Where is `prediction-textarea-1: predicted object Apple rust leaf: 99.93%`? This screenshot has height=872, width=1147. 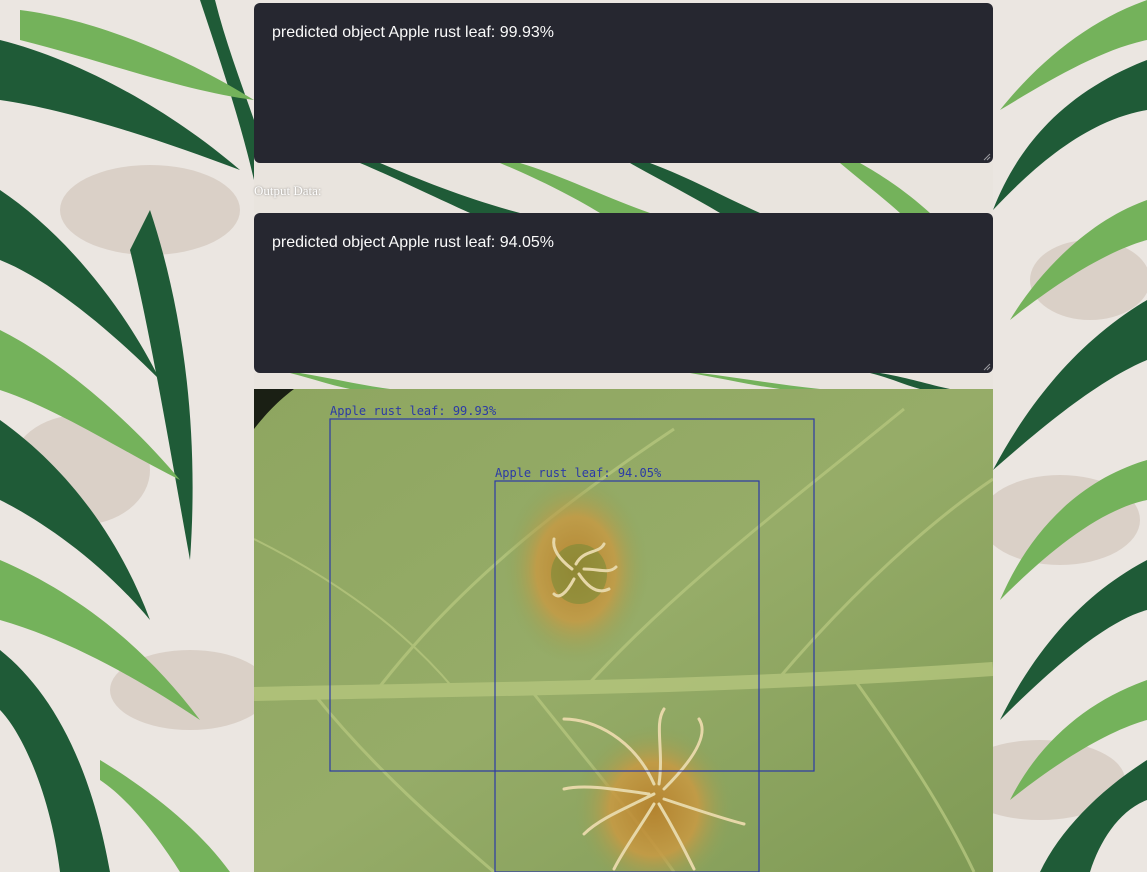
prediction-textarea-1: predicted object Apple rust leaf: 99.93% is located at coordinates (623, 83).